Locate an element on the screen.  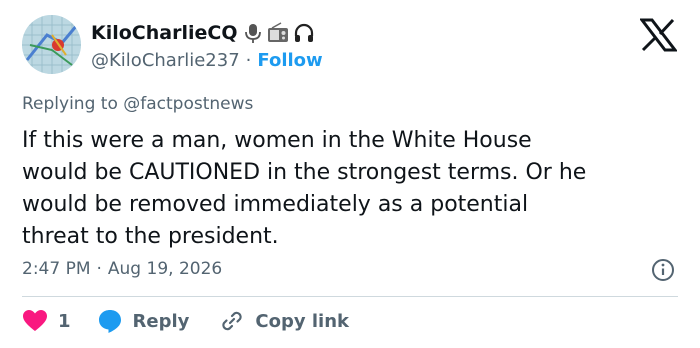
handle-row: @KiloCharlie237 · Follow is located at coordinates (207, 60).